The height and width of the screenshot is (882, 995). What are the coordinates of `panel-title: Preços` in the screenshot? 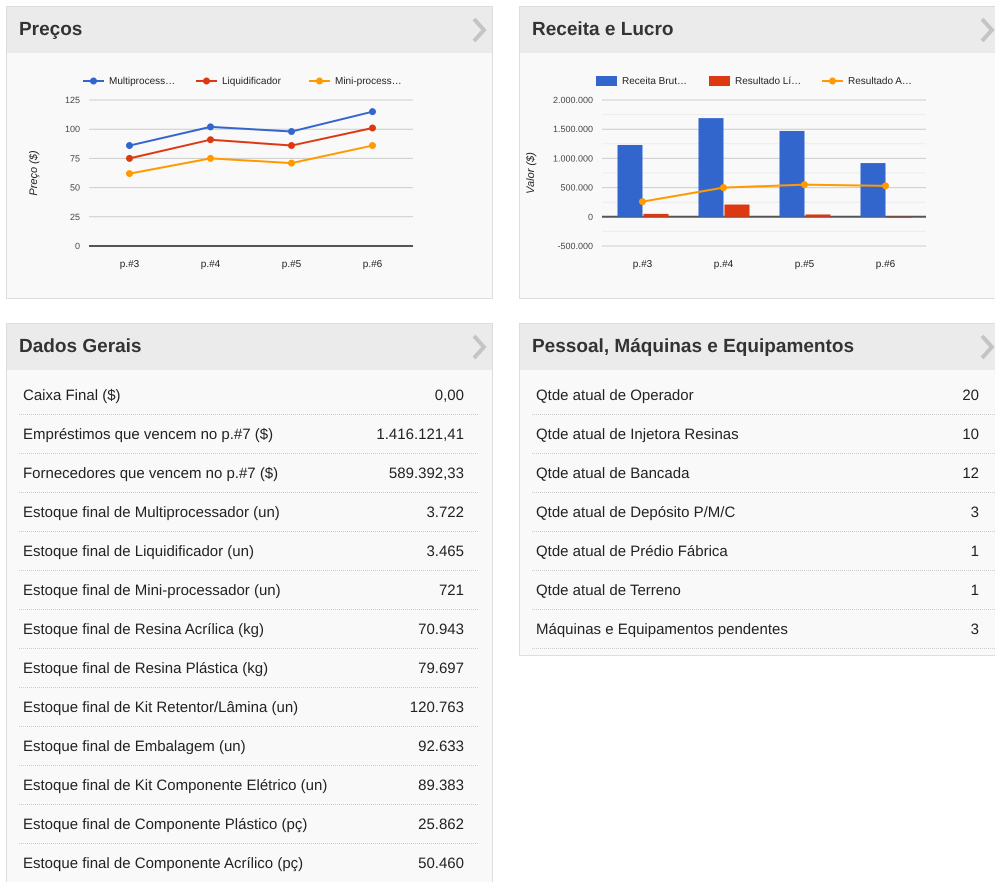 It's located at (50, 30).